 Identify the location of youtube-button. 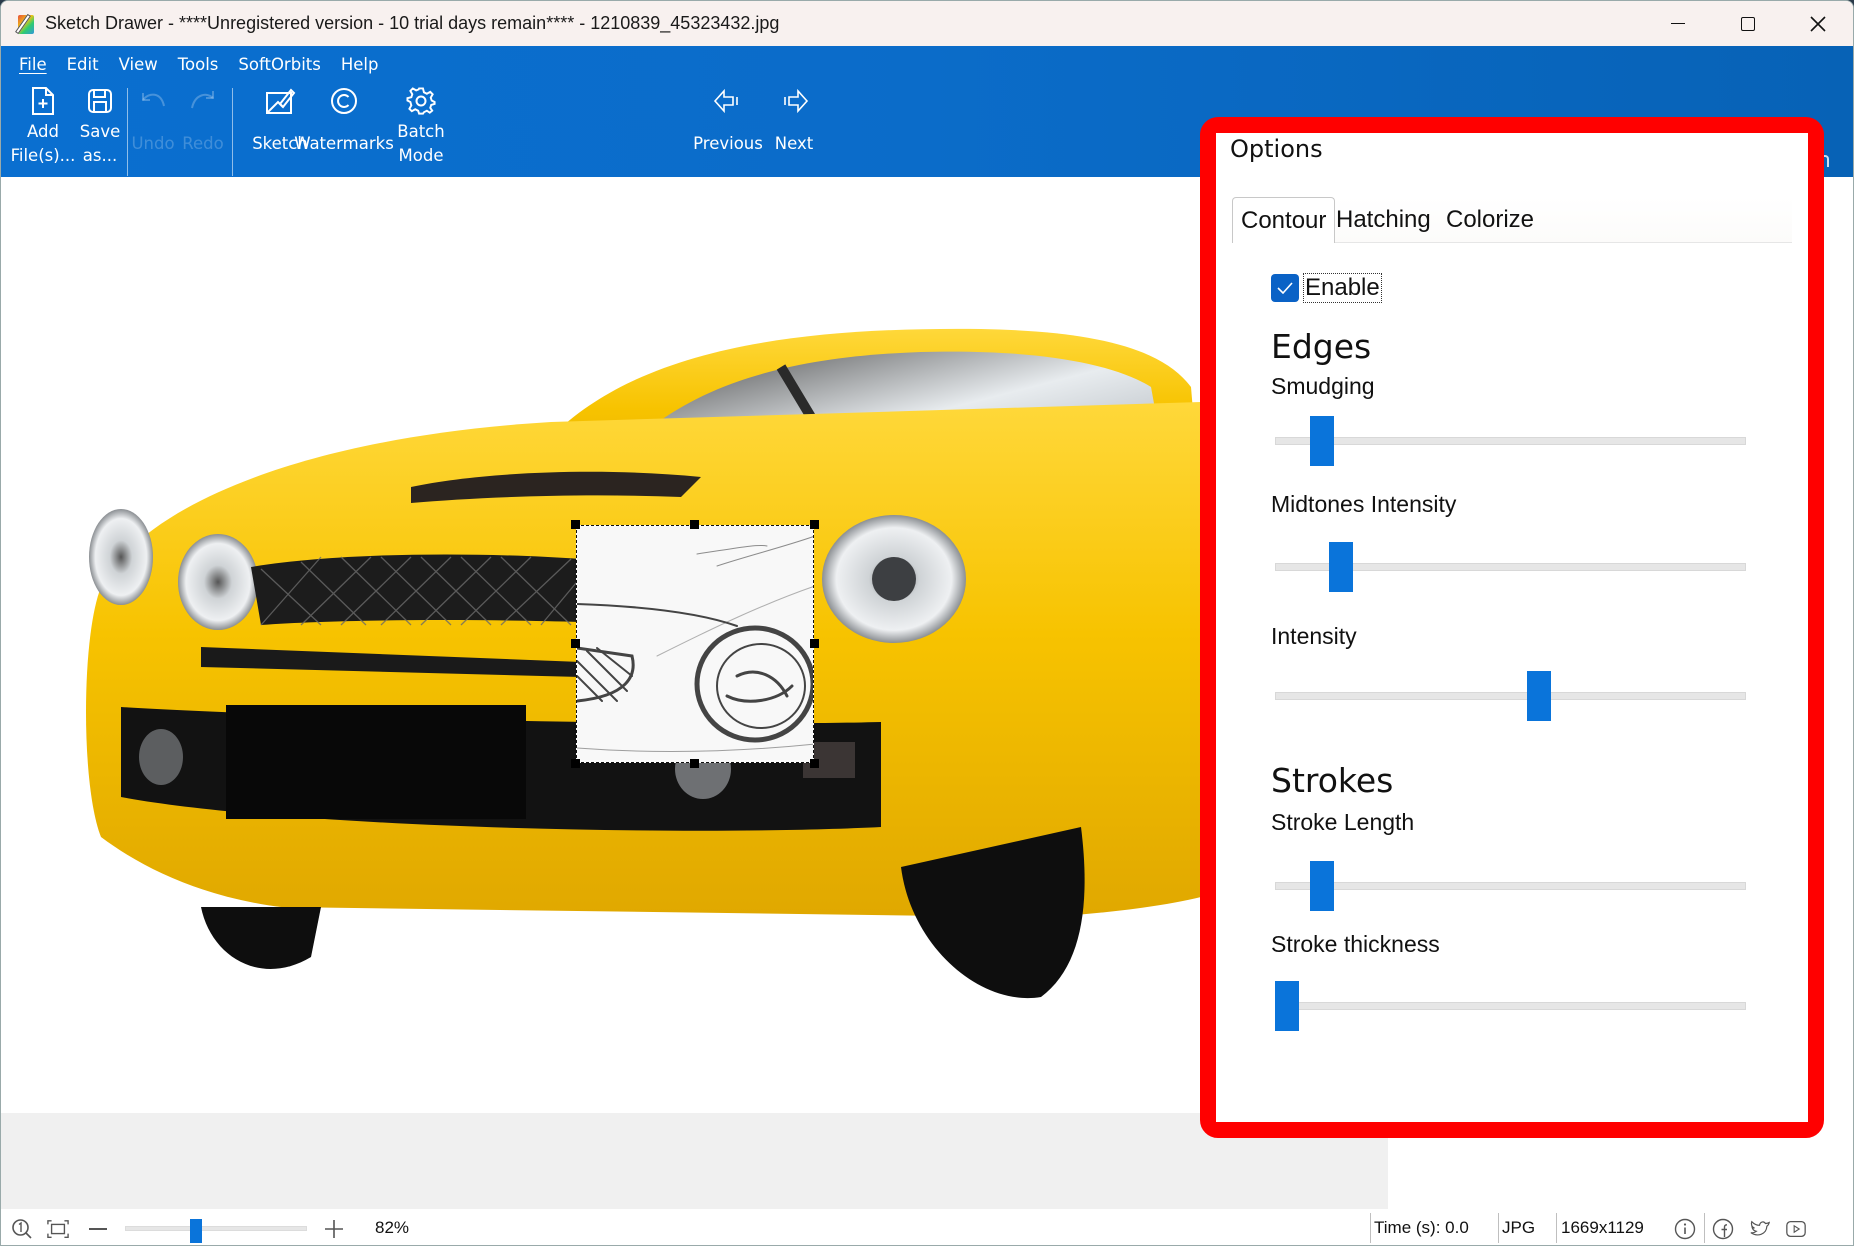
(1796, 1229).